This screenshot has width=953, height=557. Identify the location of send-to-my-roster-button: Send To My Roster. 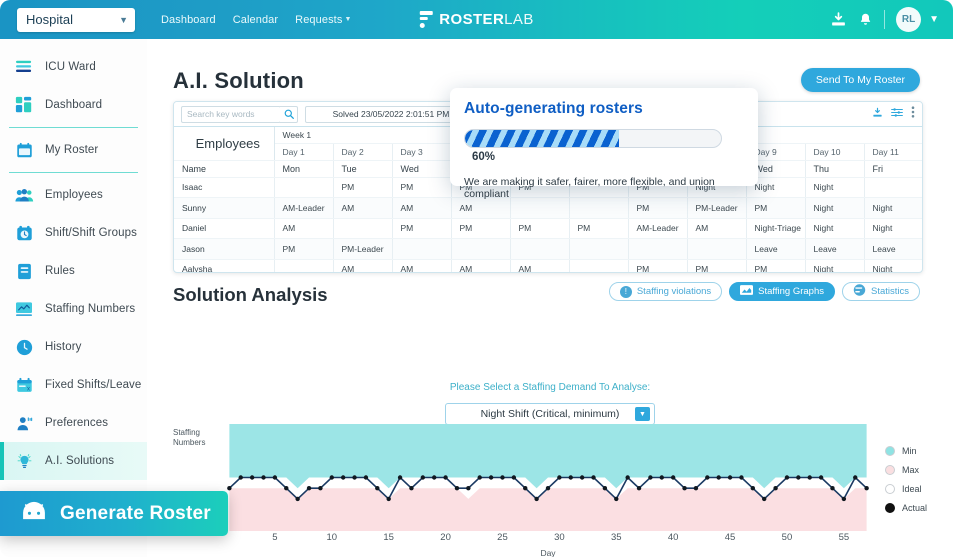
(860, 80).